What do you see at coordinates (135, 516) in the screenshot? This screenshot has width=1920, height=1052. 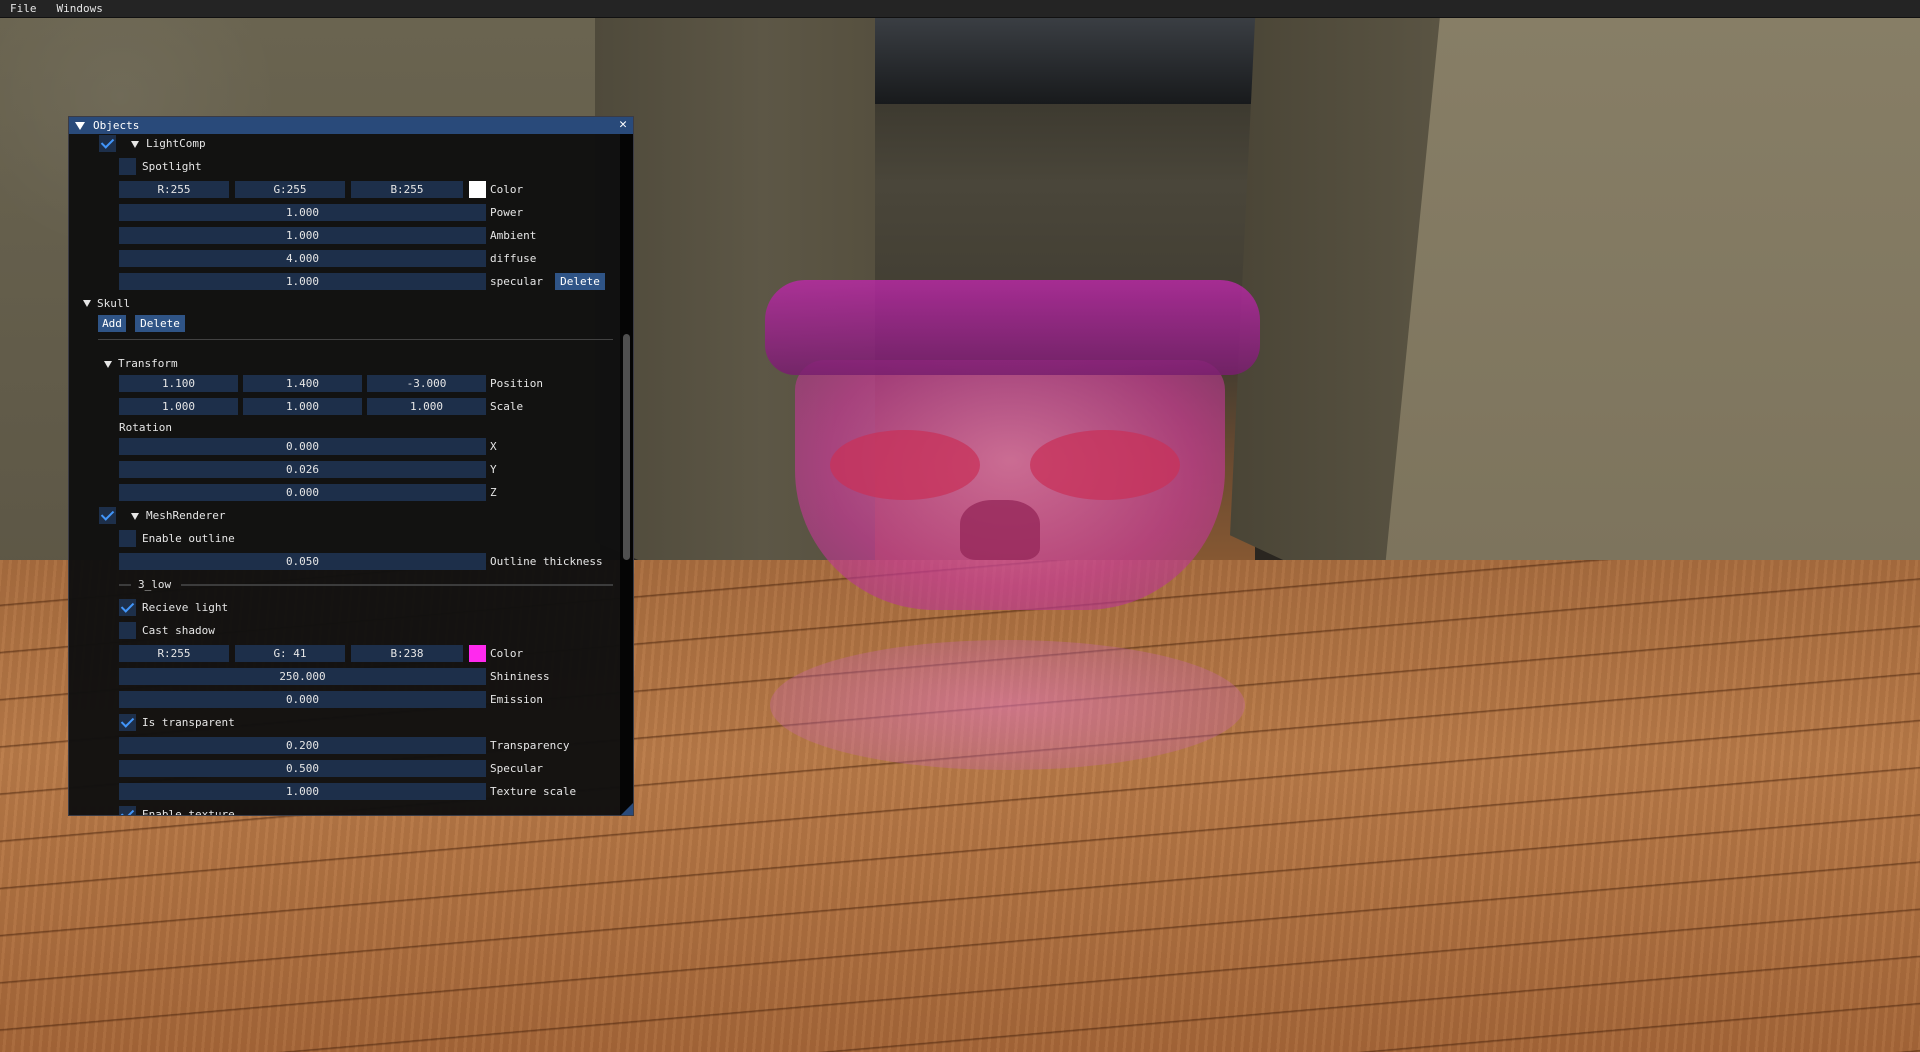 I see `meshrenderer-expand-icon` at bounding box center [135, 516].